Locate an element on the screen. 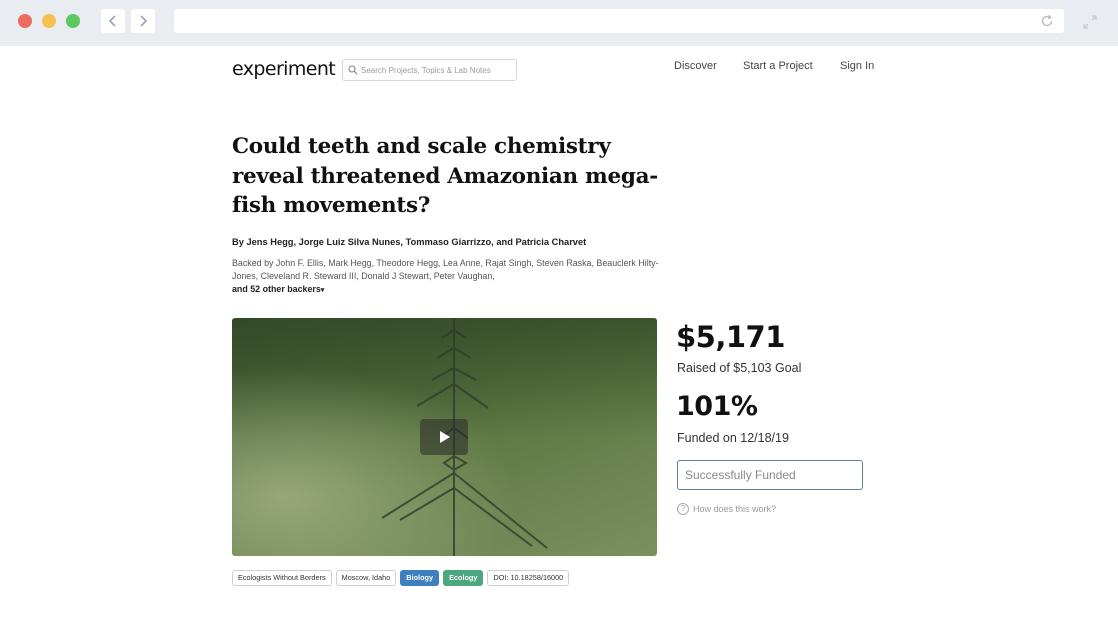 The width and height of the screenshot is (1118, 632). chevron-left-icon is located at coordinates (112, 21).